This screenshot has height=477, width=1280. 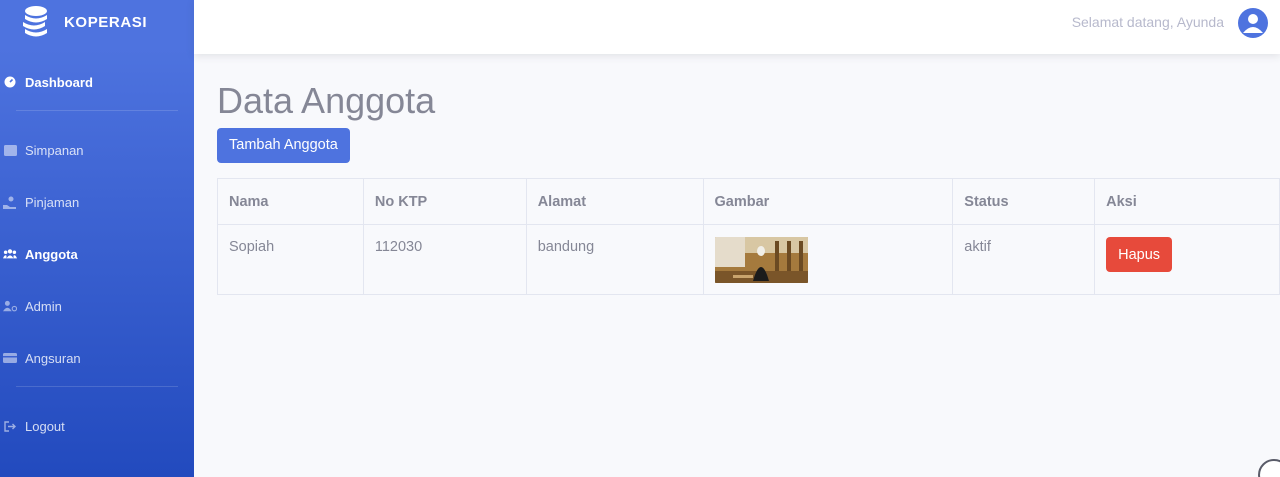 What do you see at coordinates (43, 306) in the screenshot?
I see `sidebar-item-label: Admin` at bounding box center [43, 306].